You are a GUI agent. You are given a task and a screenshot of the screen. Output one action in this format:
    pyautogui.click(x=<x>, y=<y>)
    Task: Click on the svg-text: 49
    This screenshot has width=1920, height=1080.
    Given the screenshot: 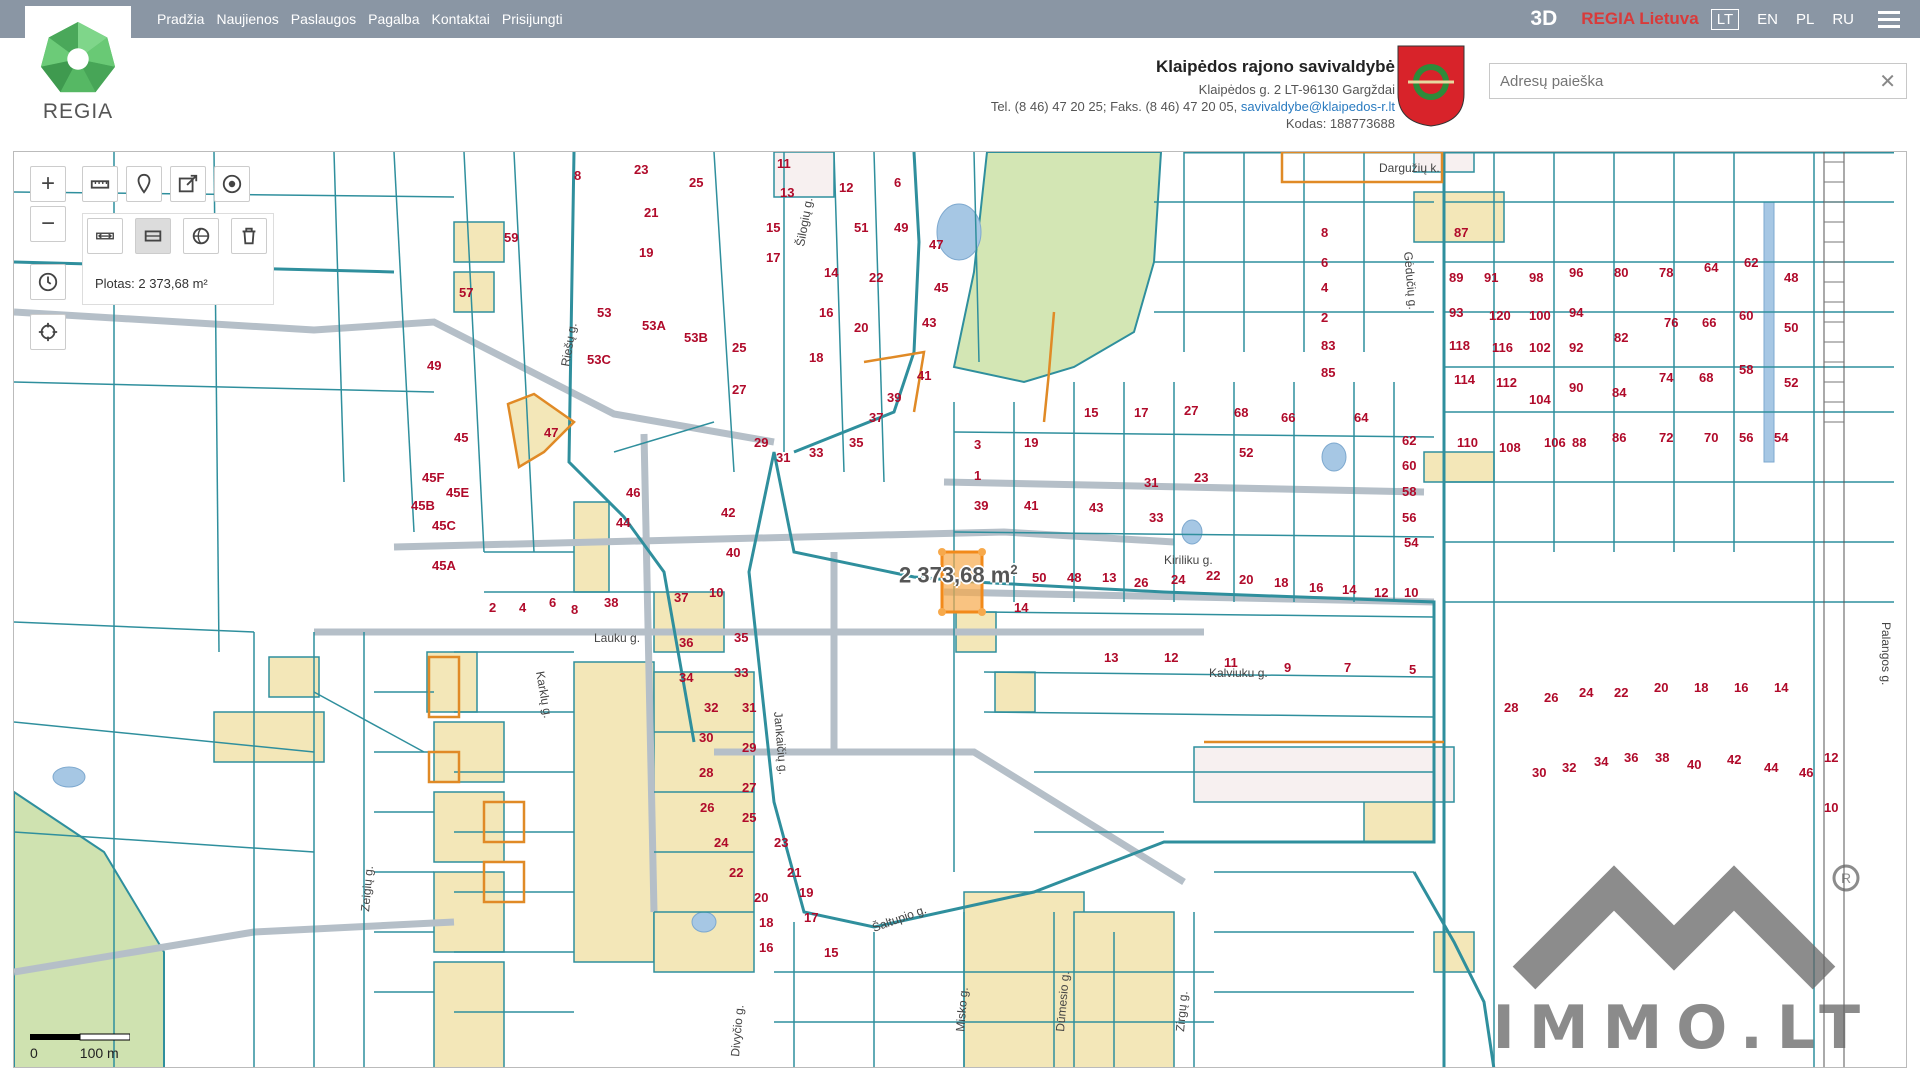 What is the action you would take?
    pyautogui.click(x=434, y=365)
    